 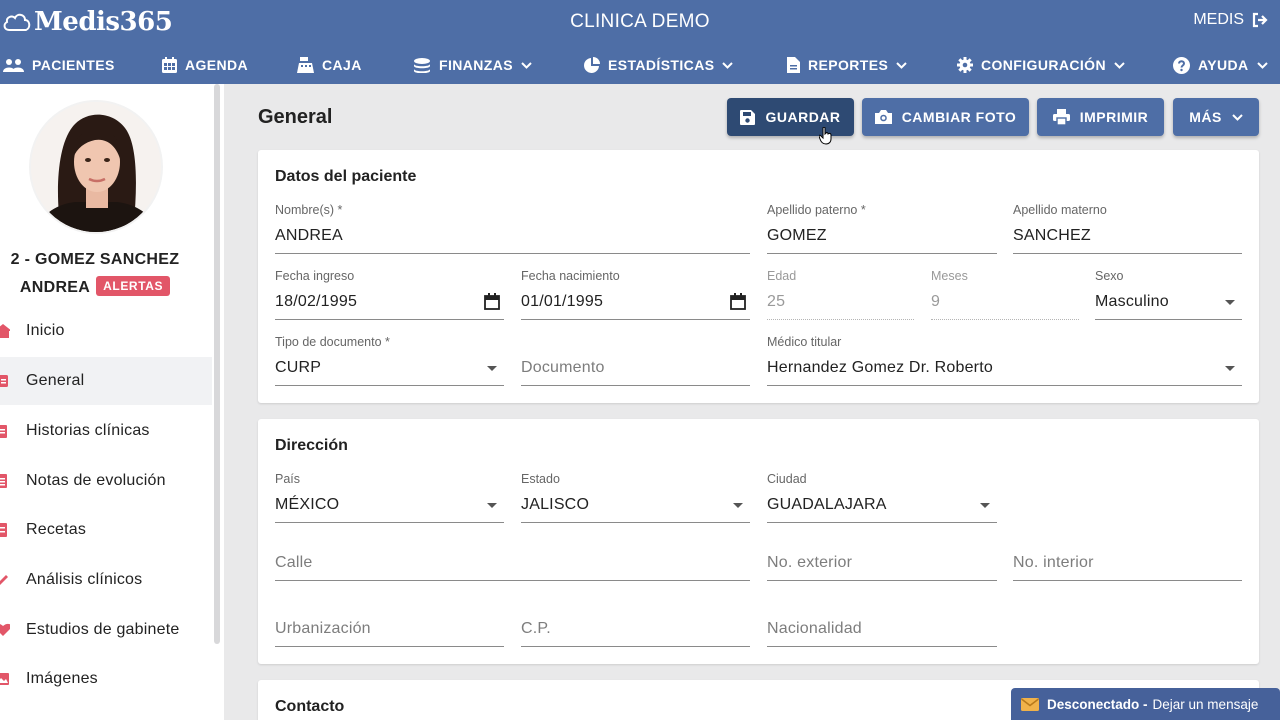 I want to click on field-value: 25, so click(x=776, y=301).